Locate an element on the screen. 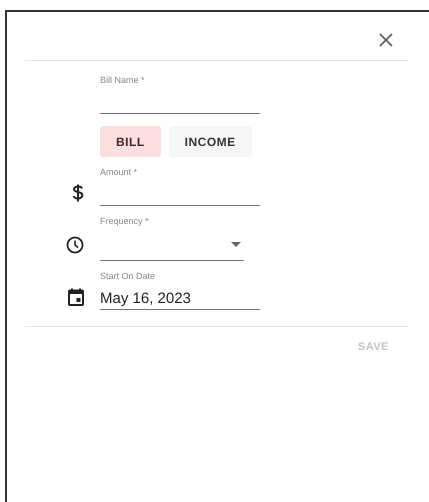 This screenshot has height=502, width=429. clock-icon is located at coordinates (75, 245).